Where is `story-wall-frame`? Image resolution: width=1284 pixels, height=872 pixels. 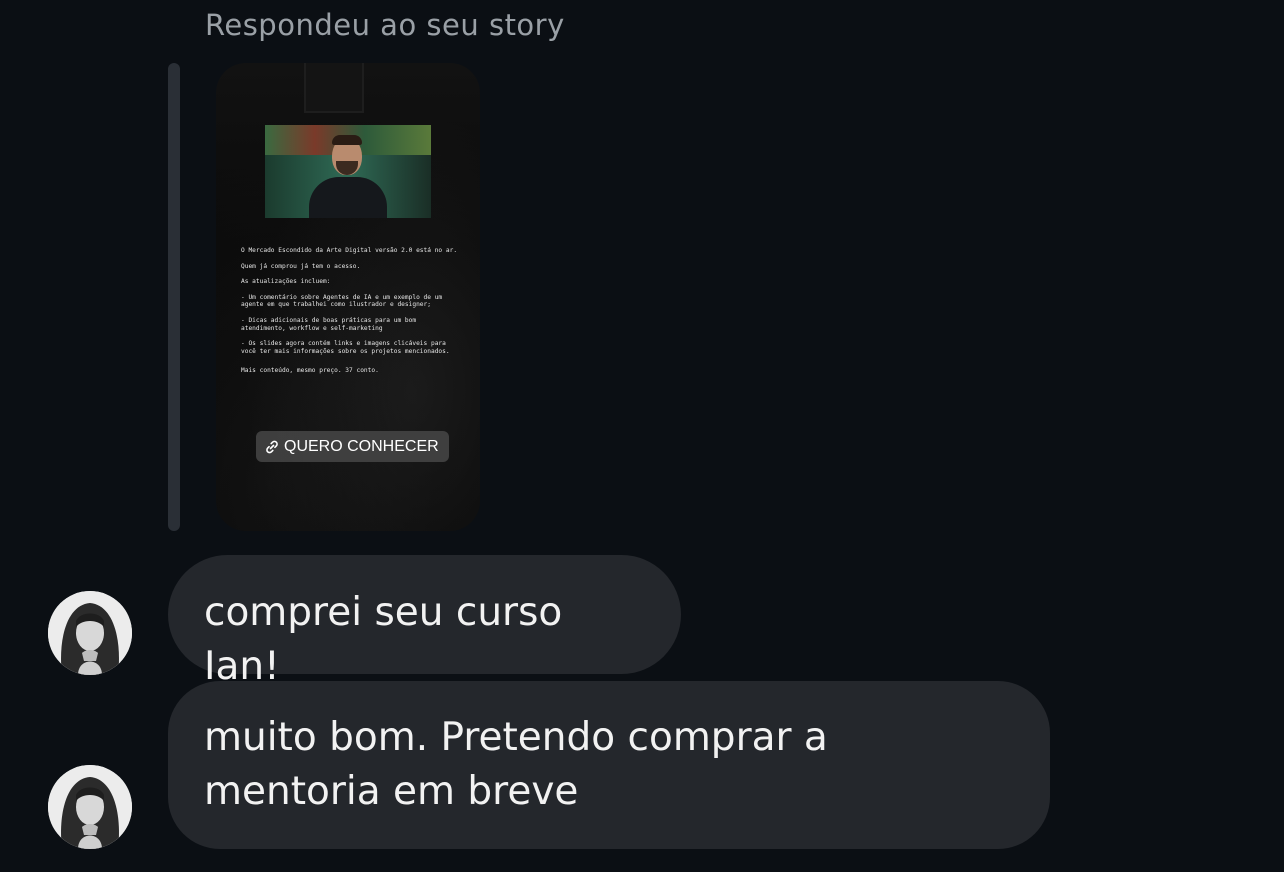
story-wall-frame is located at coordinates (334, 88).